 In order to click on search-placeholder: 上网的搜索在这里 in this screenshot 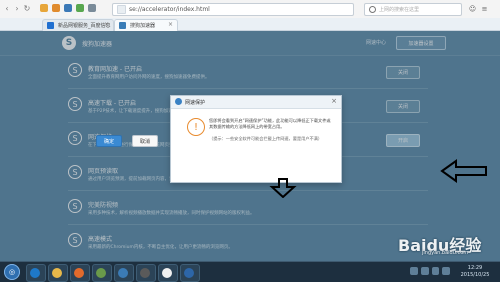, I will do `click(399, 10)`.